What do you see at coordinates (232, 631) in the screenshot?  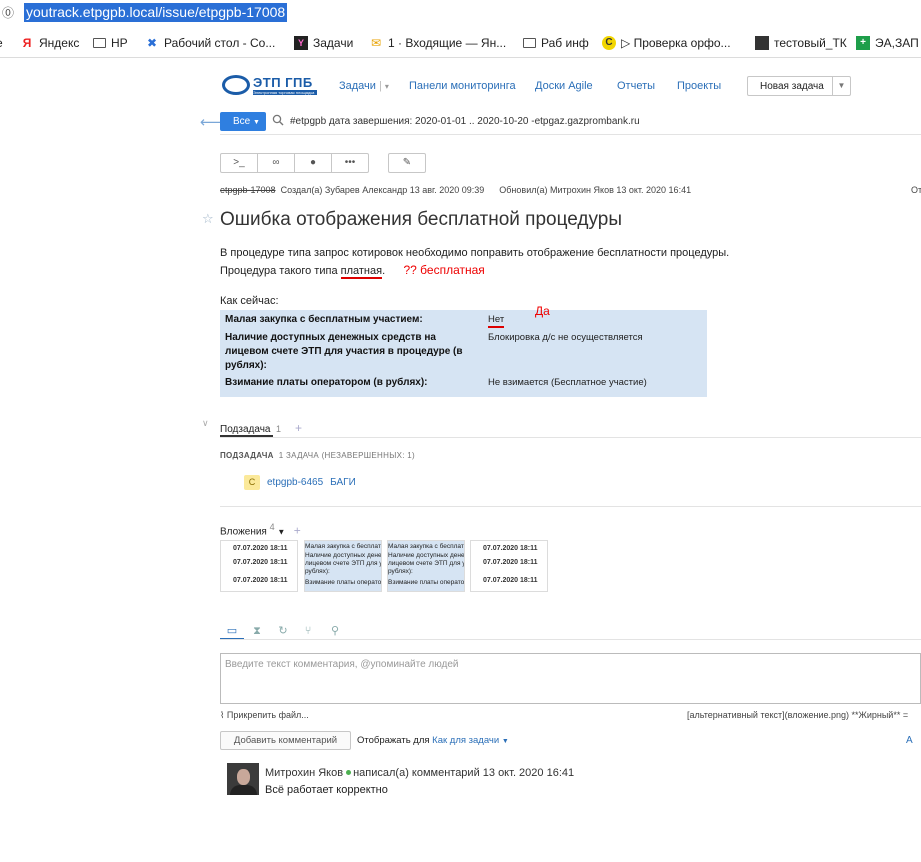 I see `comments-tab-icon: ▭` at bounding box center [232, 631].